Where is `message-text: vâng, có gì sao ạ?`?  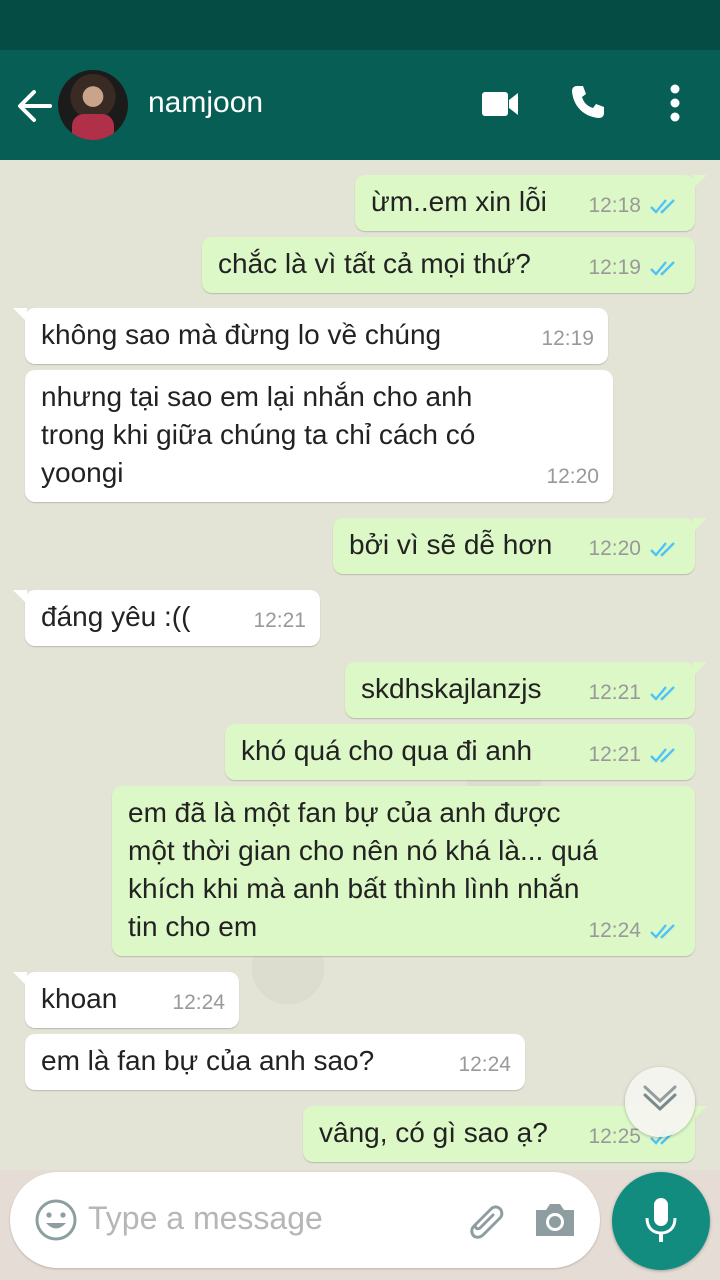
message-text: vâng, có gì sao ạ? is located at coordinates (433, 1132).